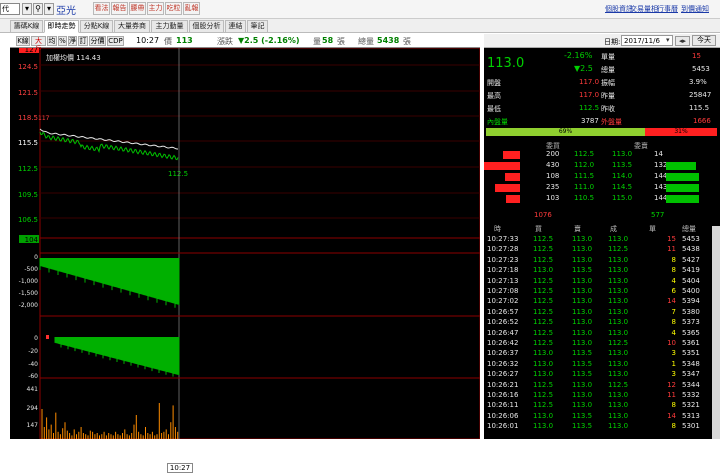 This screenshot has height=473, width=720. What do you see at coordinates (553, 176) in the screenshot?
I see `book-buy-qty: 108` at bounding box center [553, 176].